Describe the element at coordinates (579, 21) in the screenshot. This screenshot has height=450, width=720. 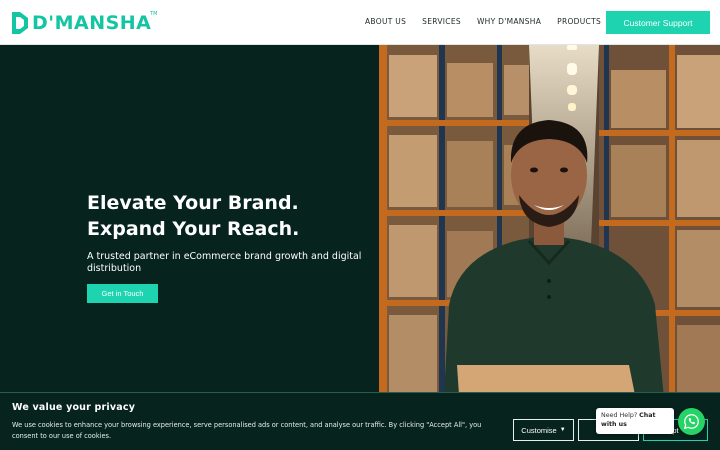
I see `nav-item-products: PRODUCTS` at that location.